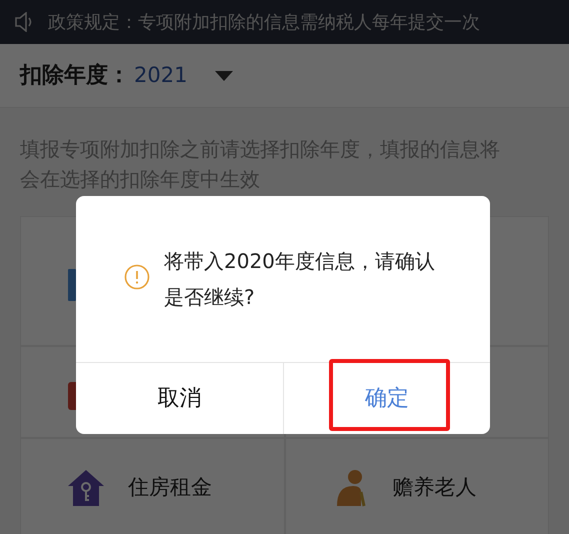  I want to click on category-label: 住房租金, so click(170, 488).